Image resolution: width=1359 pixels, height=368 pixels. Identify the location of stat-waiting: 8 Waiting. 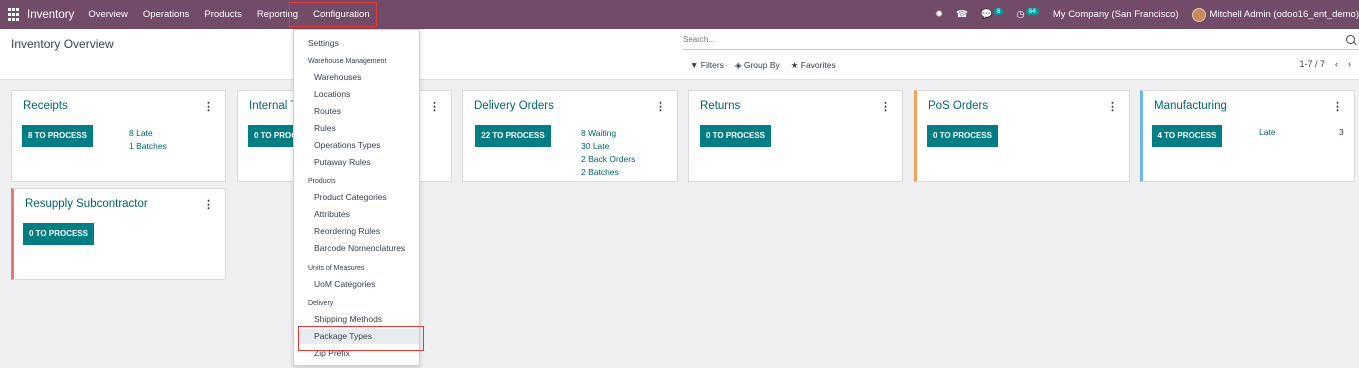
(608, 133).